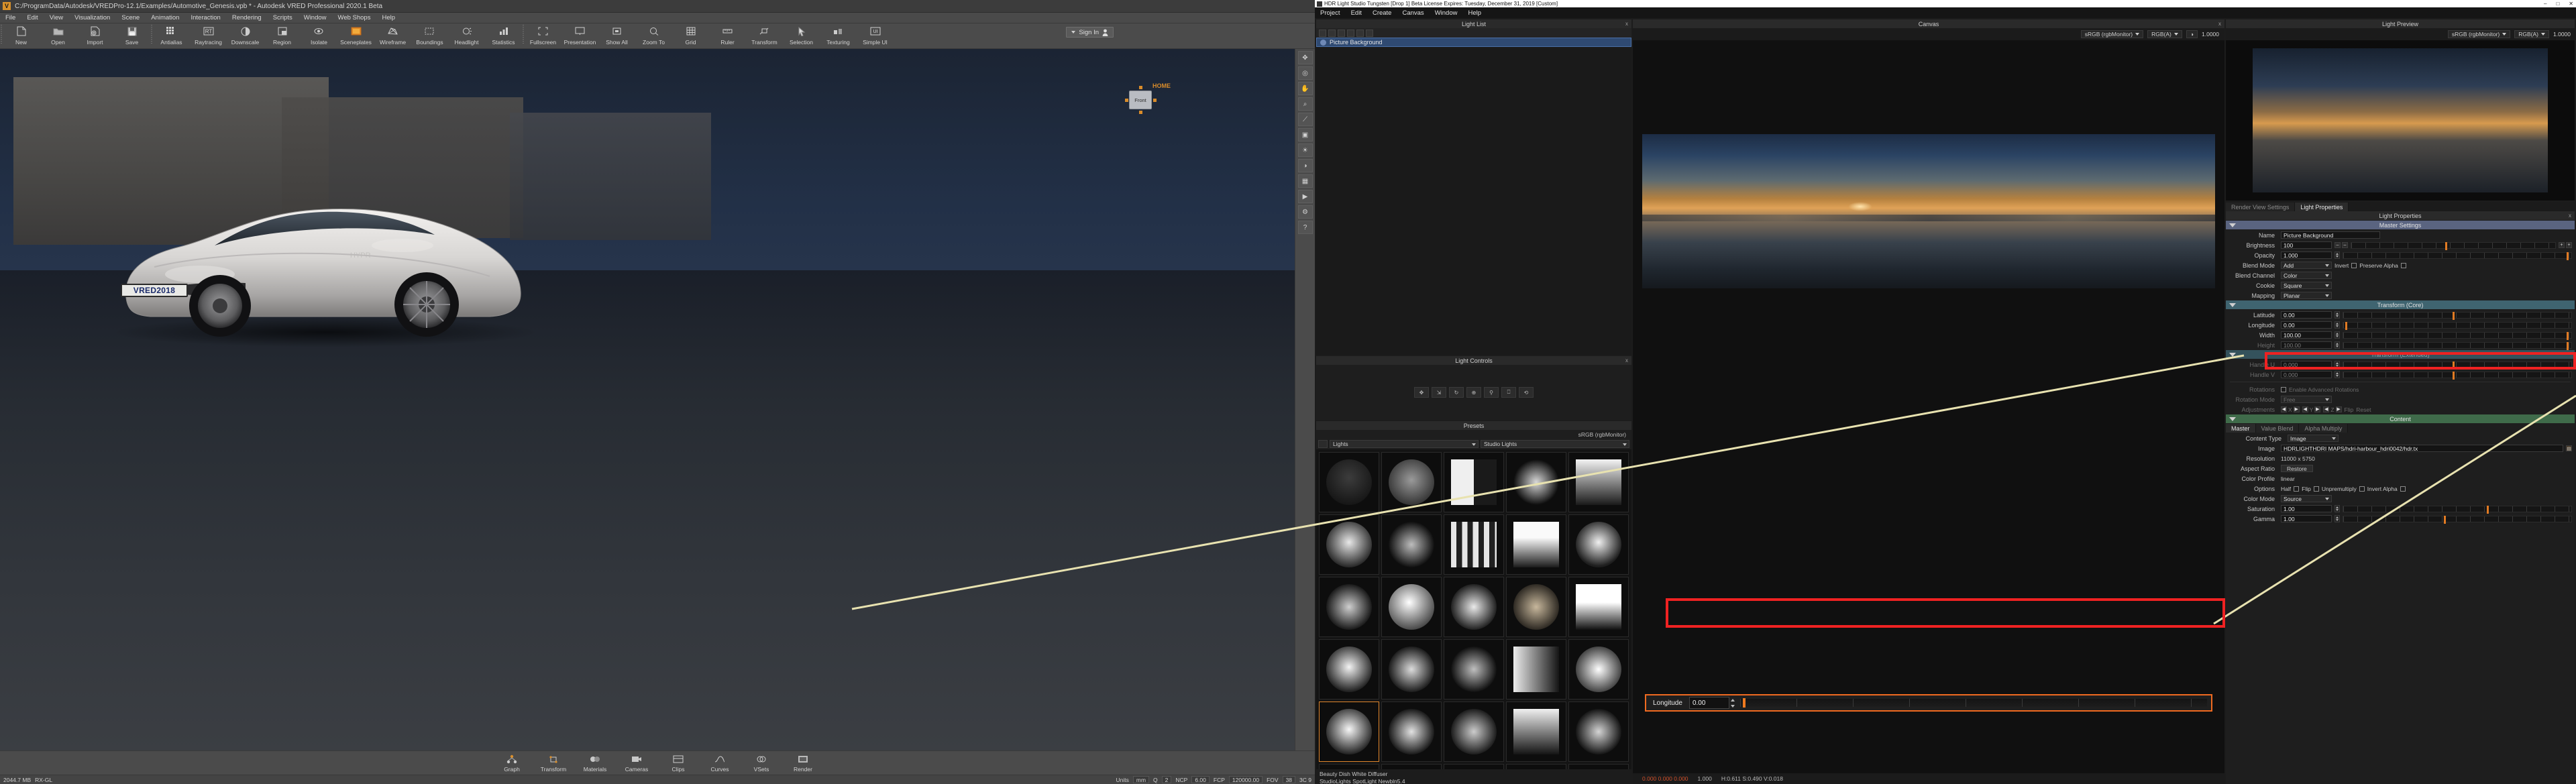  I want to click on arrow-right-icon: ▶, so click(2317, 409).